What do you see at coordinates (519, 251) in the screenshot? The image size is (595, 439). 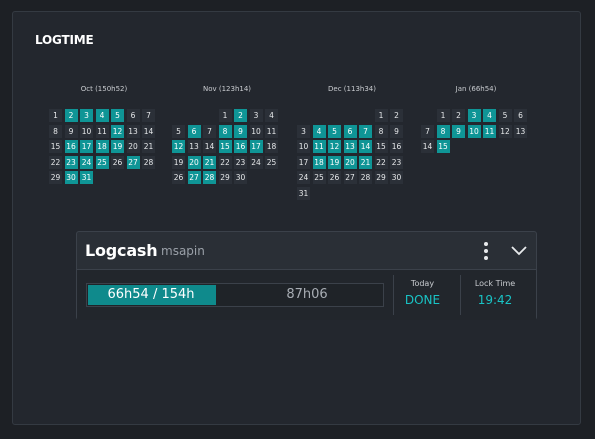 I see `chevron-down-icon` at bounding box center [519, 251].